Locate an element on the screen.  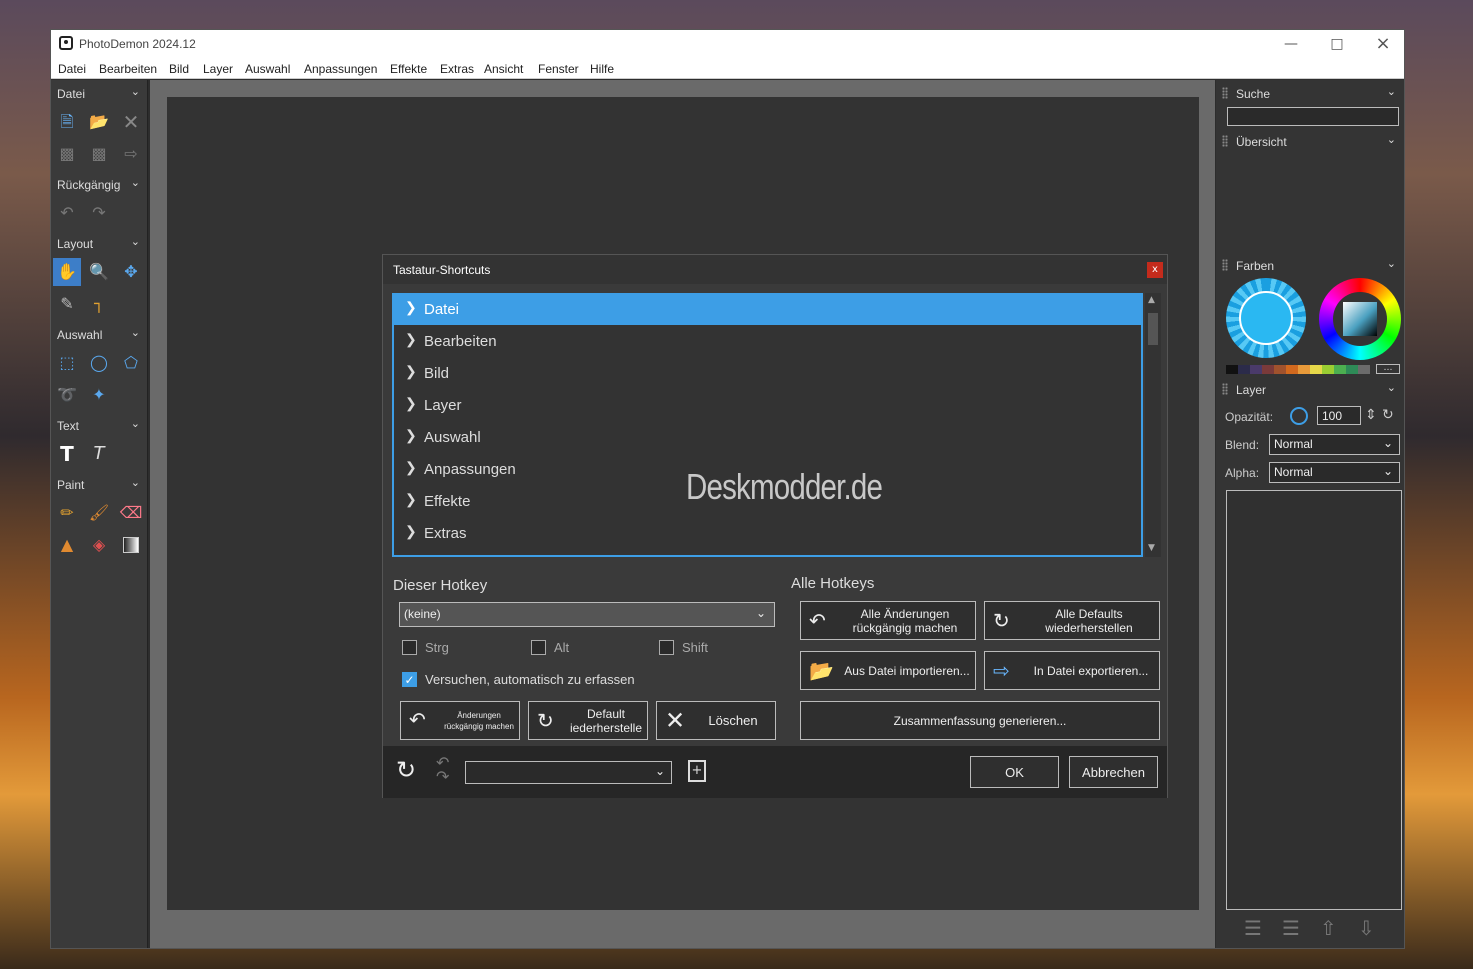
tree-node: ❯ Auswahl is located at coordinates (767, 438).